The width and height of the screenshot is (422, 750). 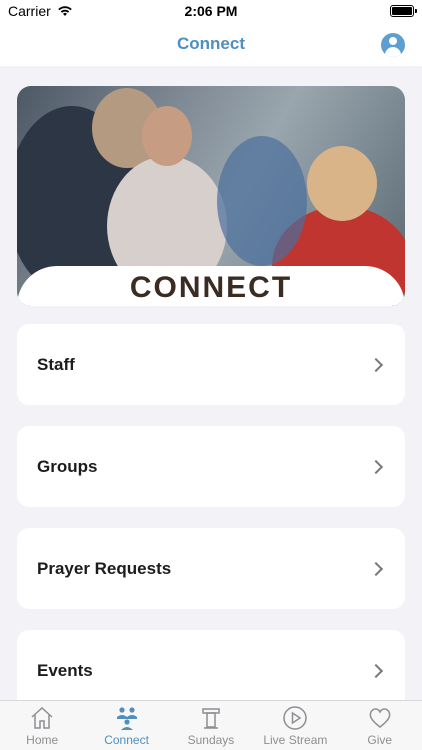 What do you see at coordinates (211, 670) in the screenshot?
I see `events-card: Events` at bounding box center [211, 670].